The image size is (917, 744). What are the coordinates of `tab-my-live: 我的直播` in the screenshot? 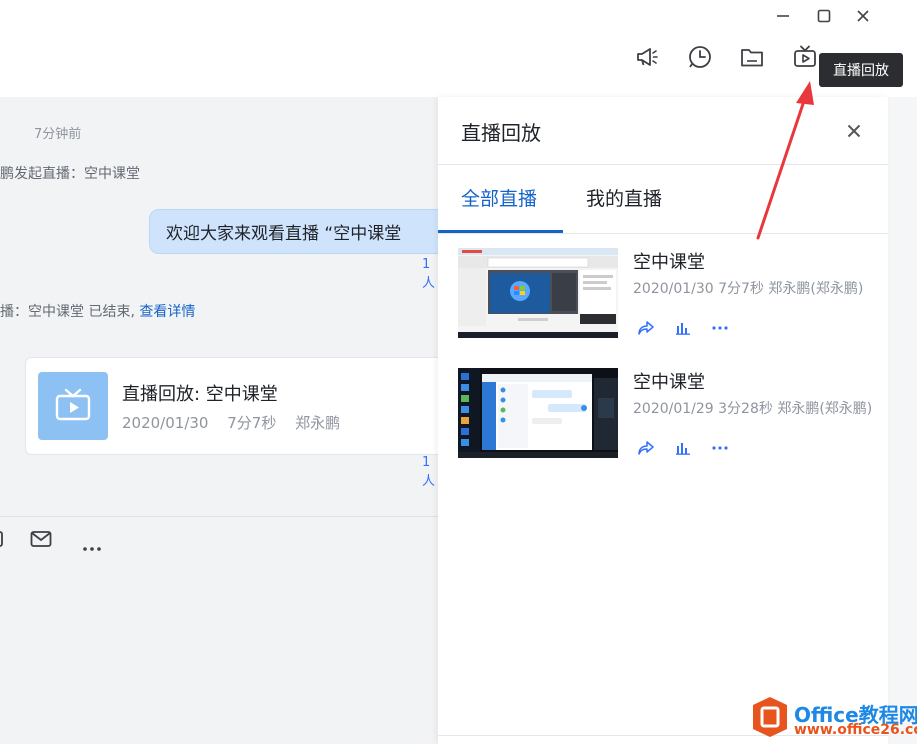 It's located at (624, 197).